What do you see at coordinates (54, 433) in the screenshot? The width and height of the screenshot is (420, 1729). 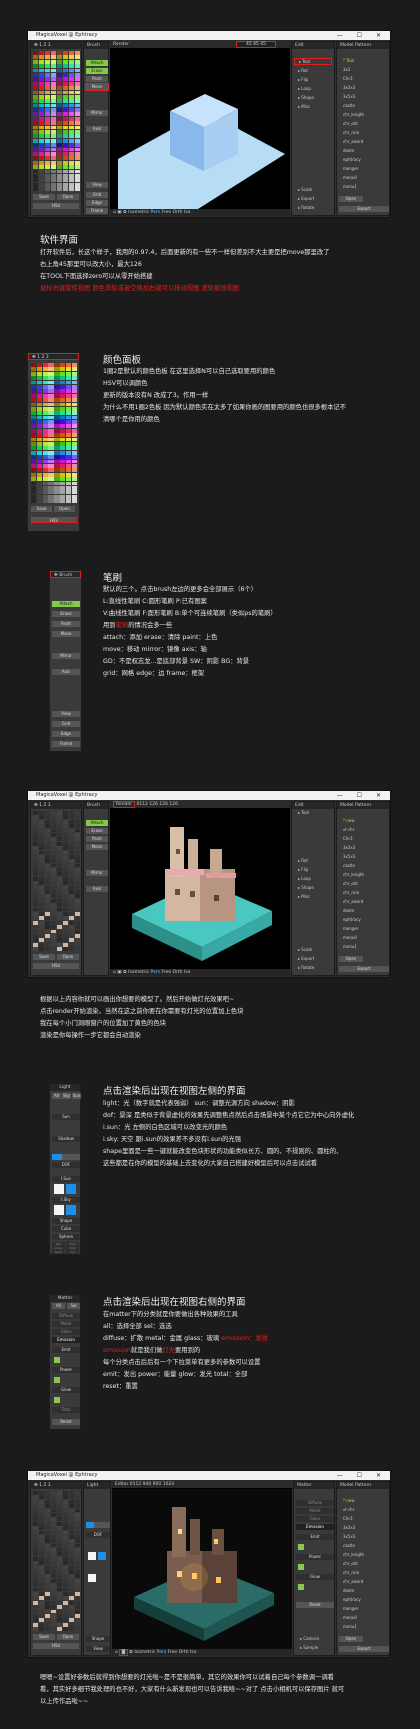 I see `color-palette` at bounding box center [54, 433].